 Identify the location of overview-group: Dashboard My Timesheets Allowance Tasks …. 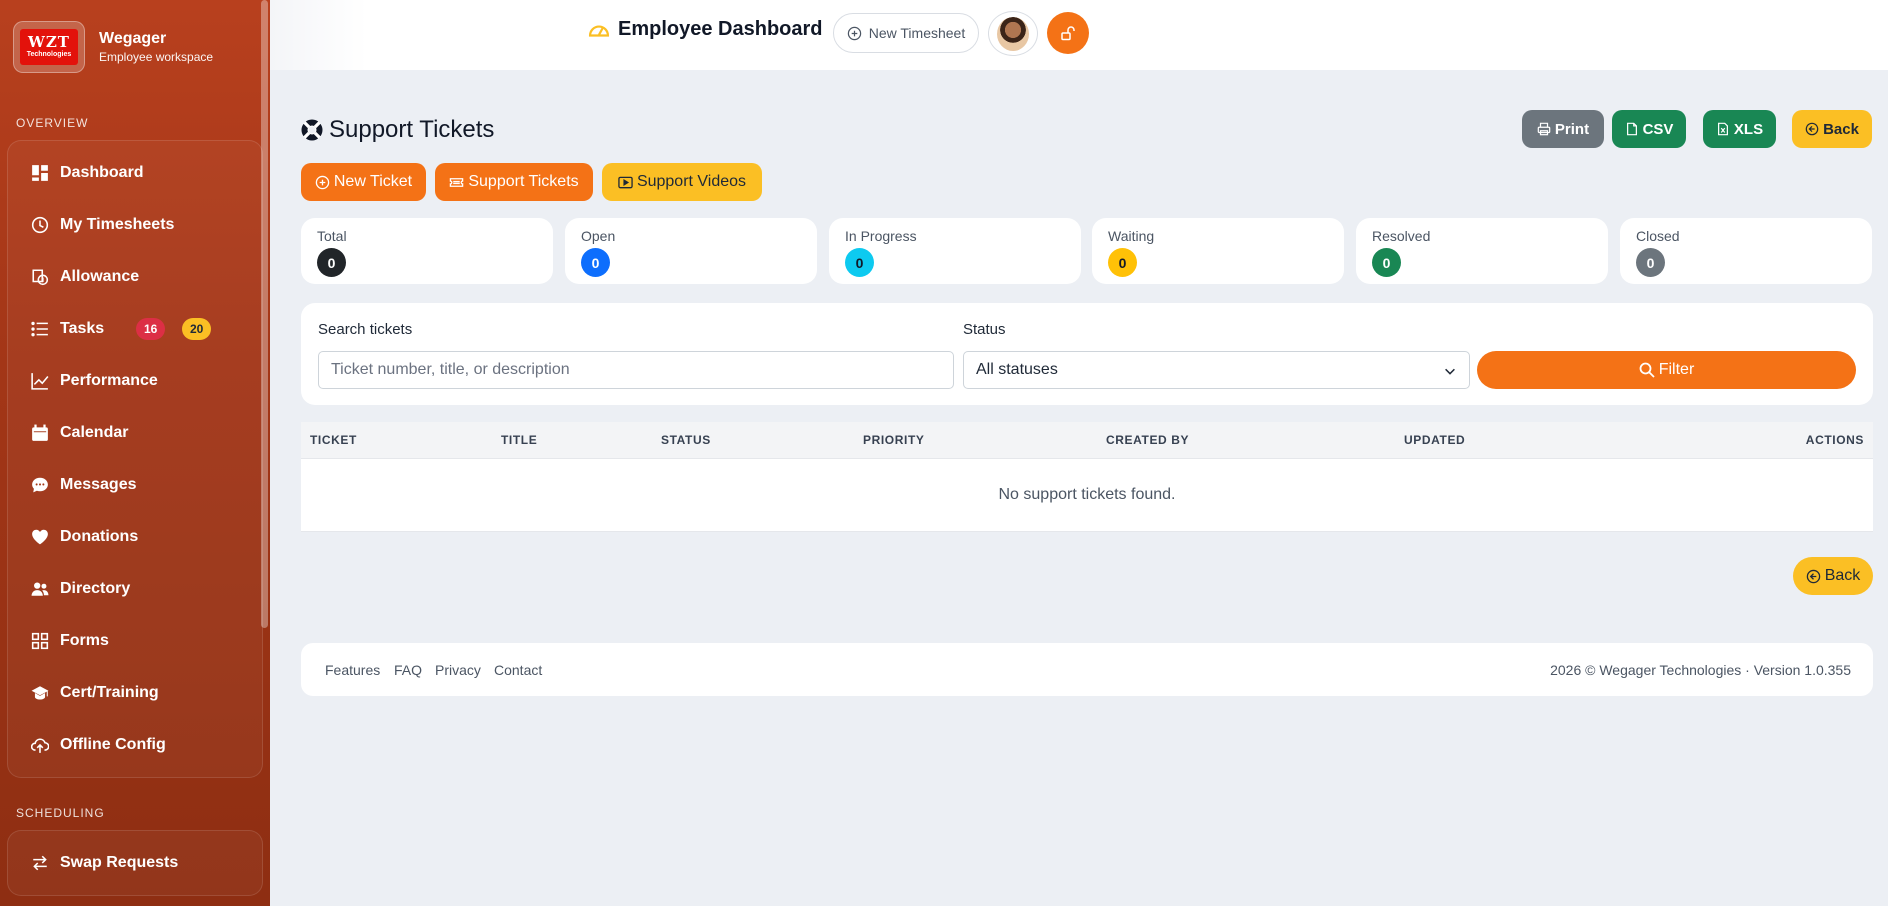
(135, 459).